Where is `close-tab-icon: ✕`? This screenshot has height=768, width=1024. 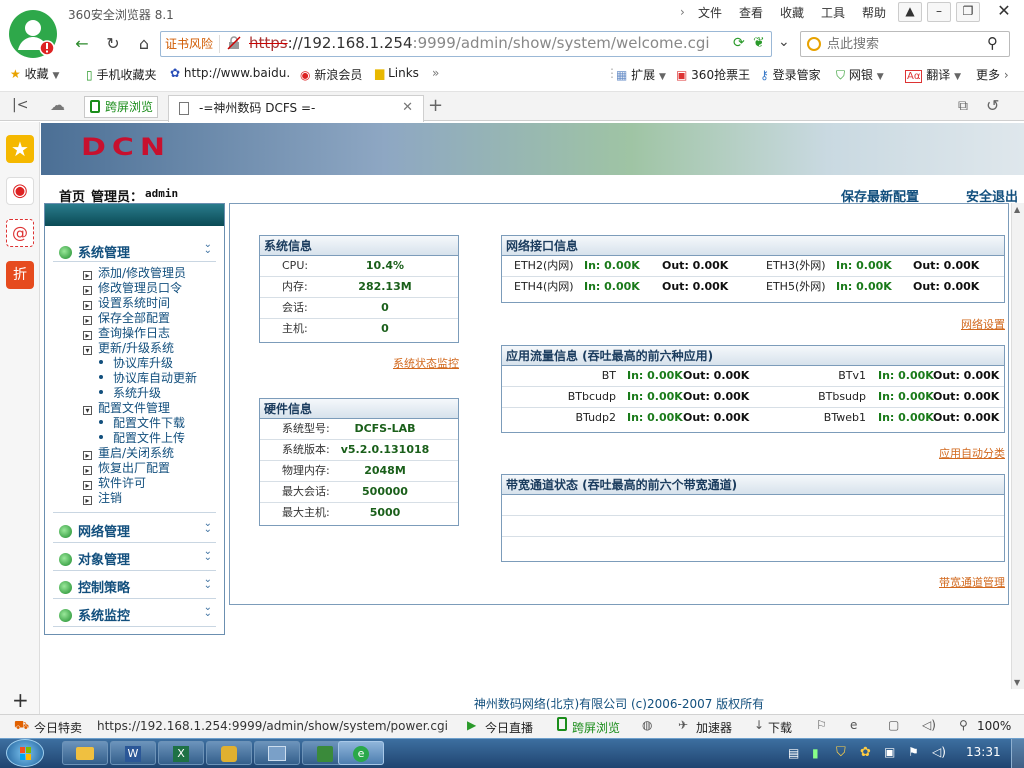
close-tab-icon: ✕ is located at coordinates (407, 108).